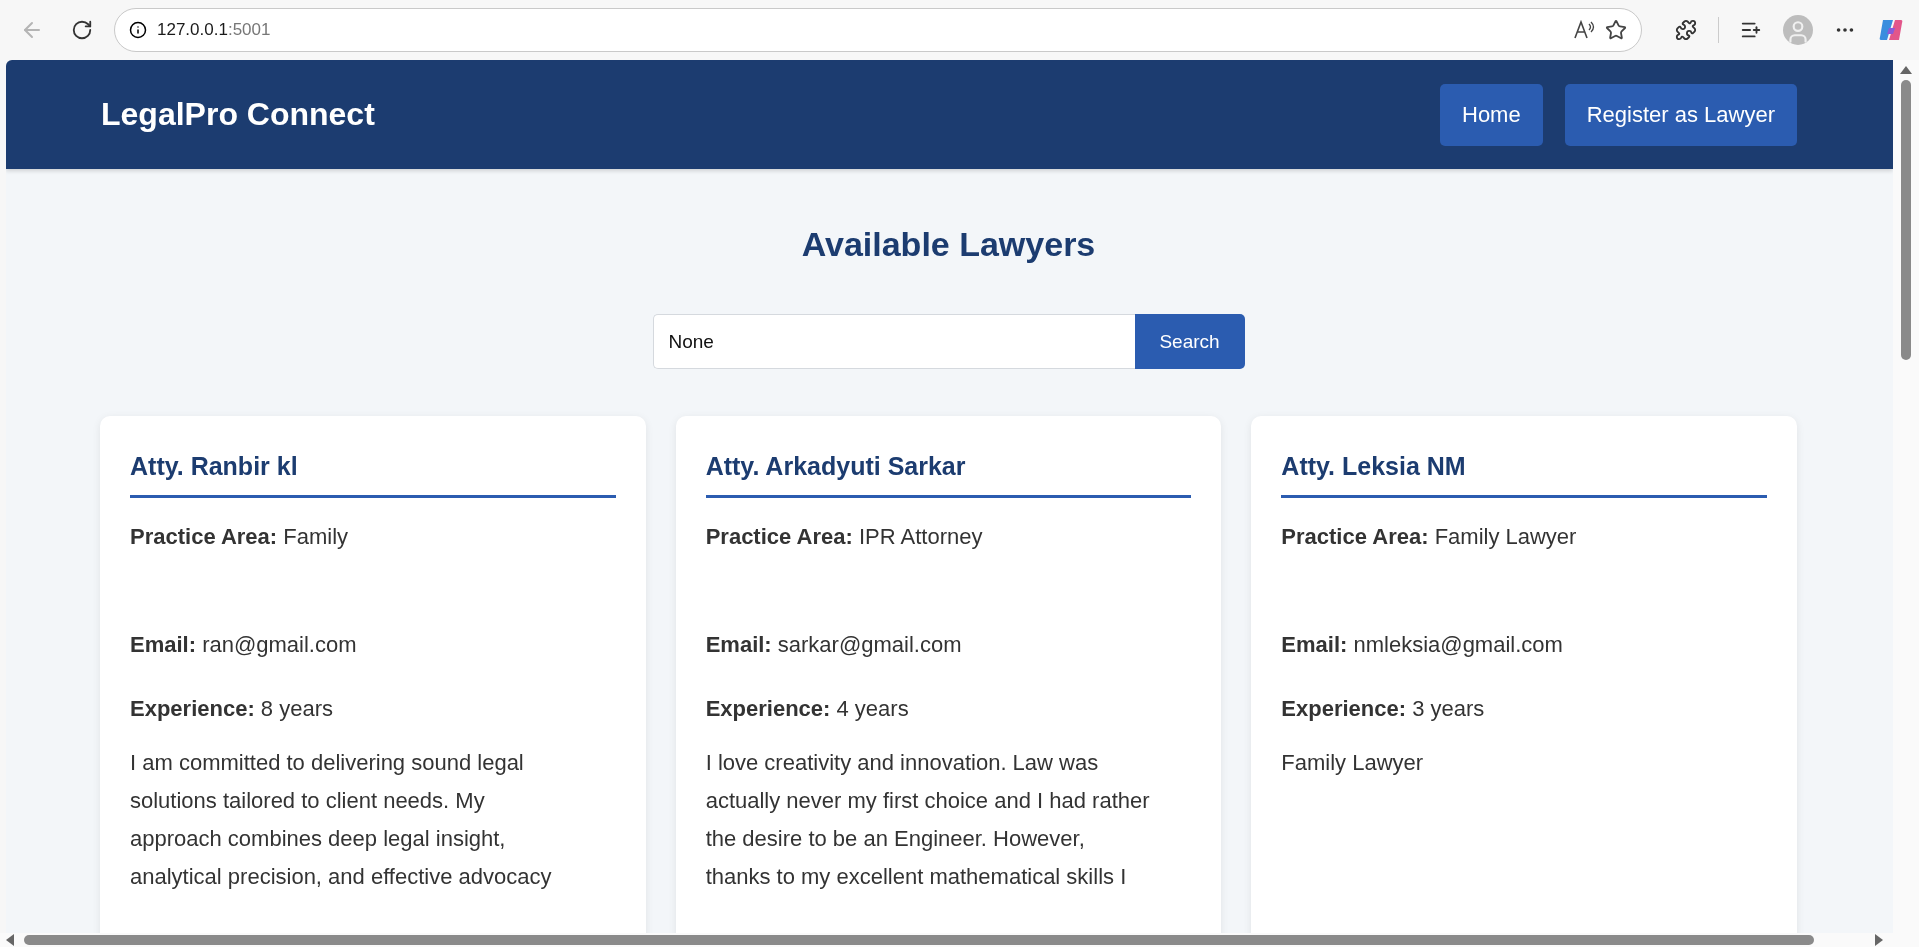 The image size is (1919, 947). What do you see at coordinates (1616, 30) in the screenshot?
I see `favorite-star-icon` at bounding box center [1616, 30].